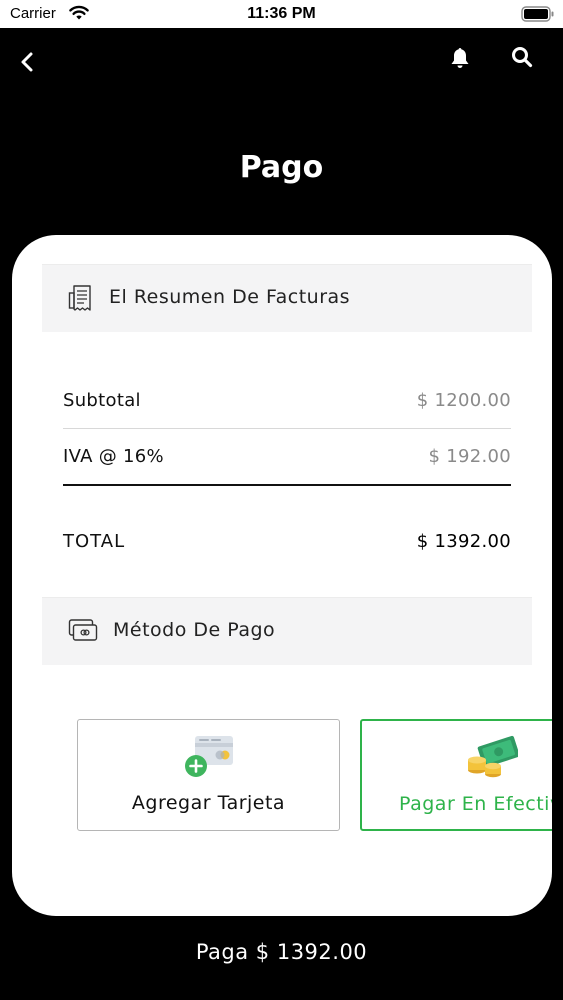 The height and width of the screenshot is (1000, 563). I want to click on total-divider, so click(287, 485).